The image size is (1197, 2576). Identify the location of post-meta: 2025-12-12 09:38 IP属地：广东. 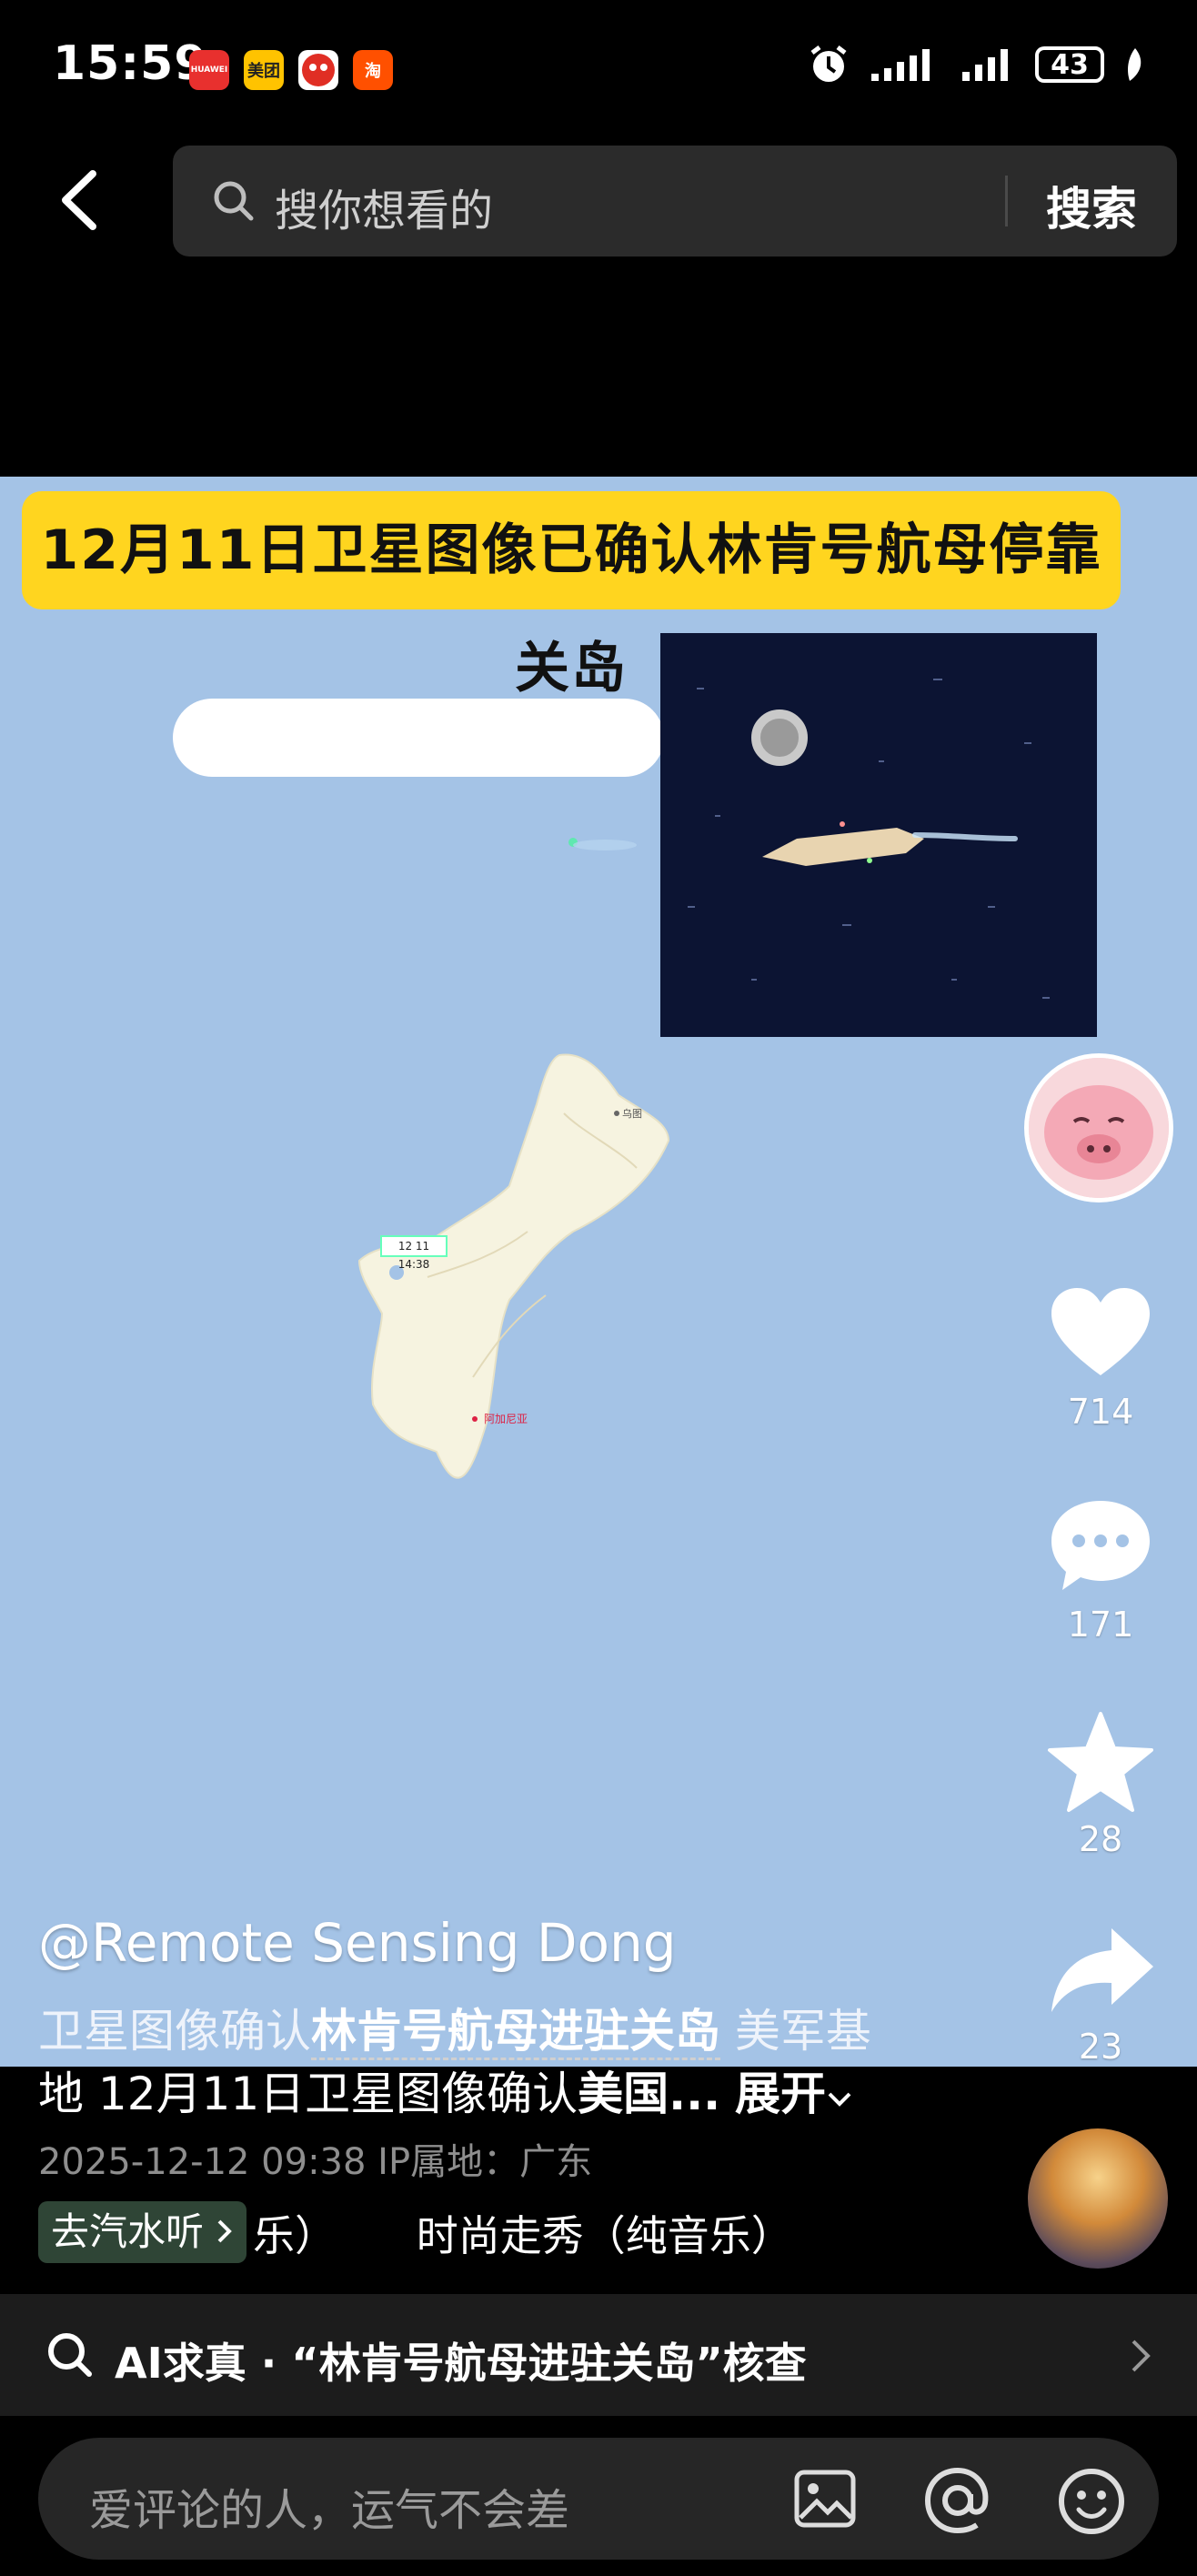
(315, 2162).